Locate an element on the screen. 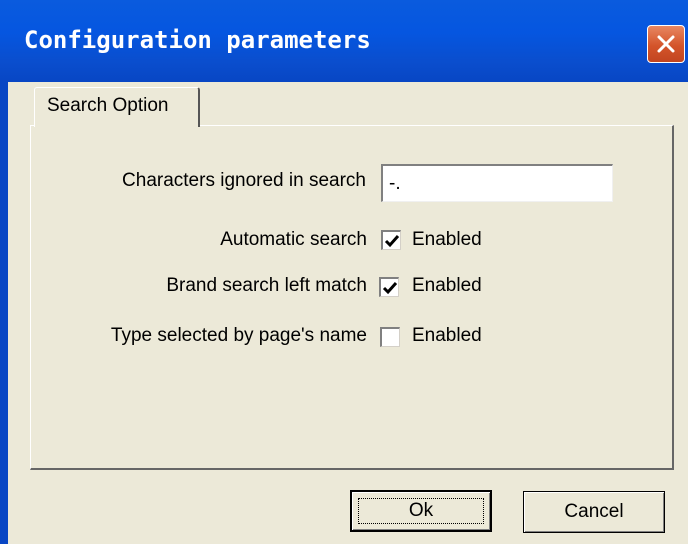 The width and height of the screenshot is (688, 544). automatic-search-label: Automatic search is located at coordinates (293, 239).